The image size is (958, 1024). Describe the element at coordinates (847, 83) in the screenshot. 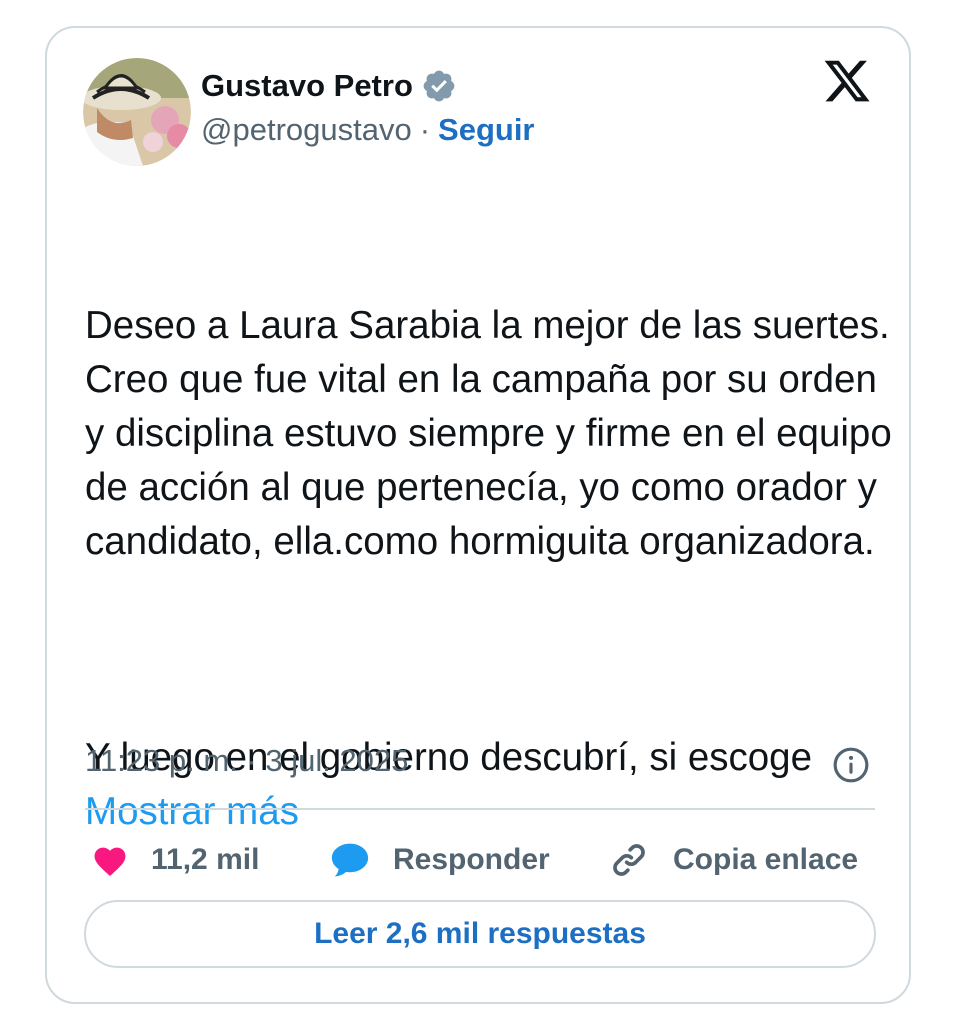

I see `x-logo-icon` at that location.